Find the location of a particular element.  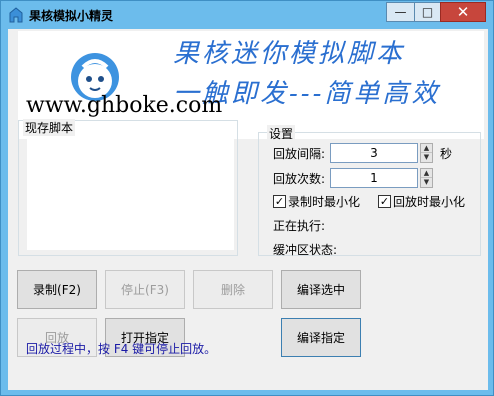

window-title: 果核模拟小精灵 is located at coordinates (71, 16).